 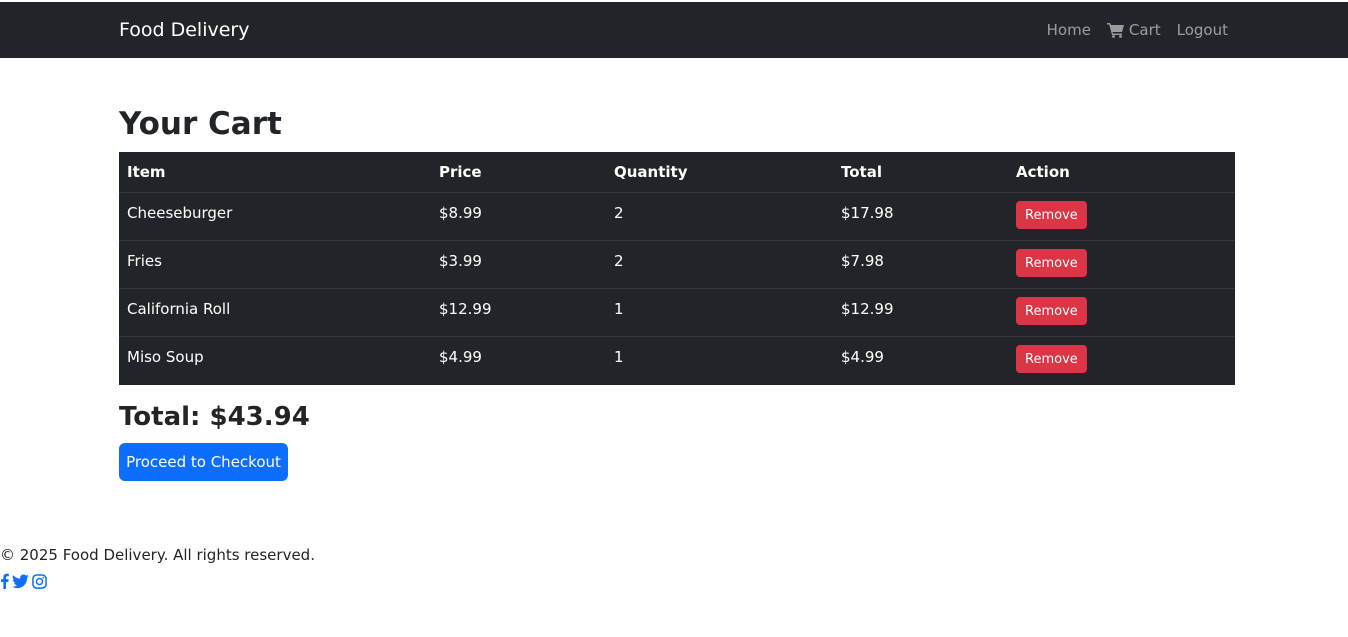 I want to click on item-name: California Roll, so click(x=179, y=309).